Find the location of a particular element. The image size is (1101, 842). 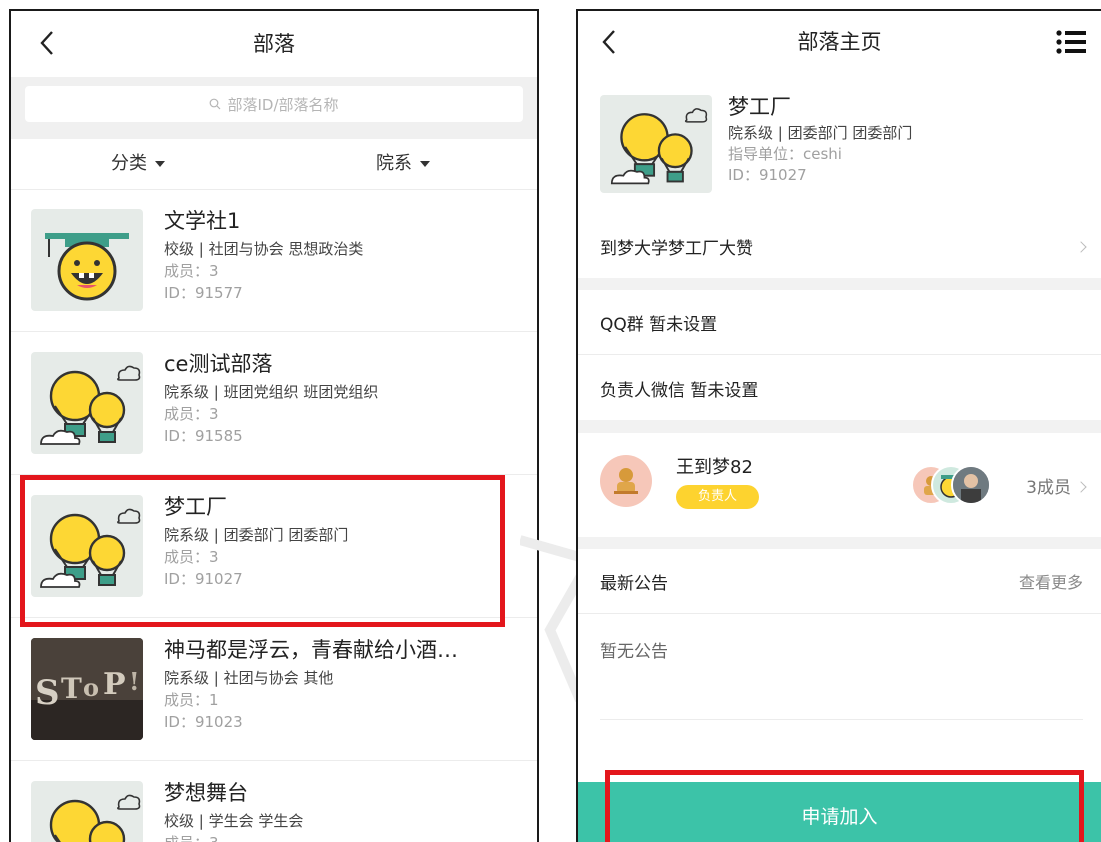

department-filter-label: 院系 is located at coordinates (394, 163).